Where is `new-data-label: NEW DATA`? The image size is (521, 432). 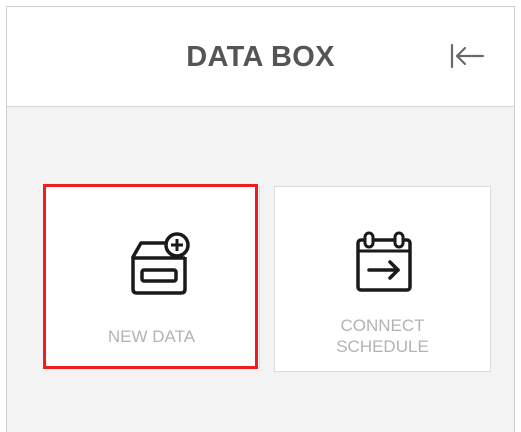 new-data-label: NEW DATA is located at coordinates (151, 336).